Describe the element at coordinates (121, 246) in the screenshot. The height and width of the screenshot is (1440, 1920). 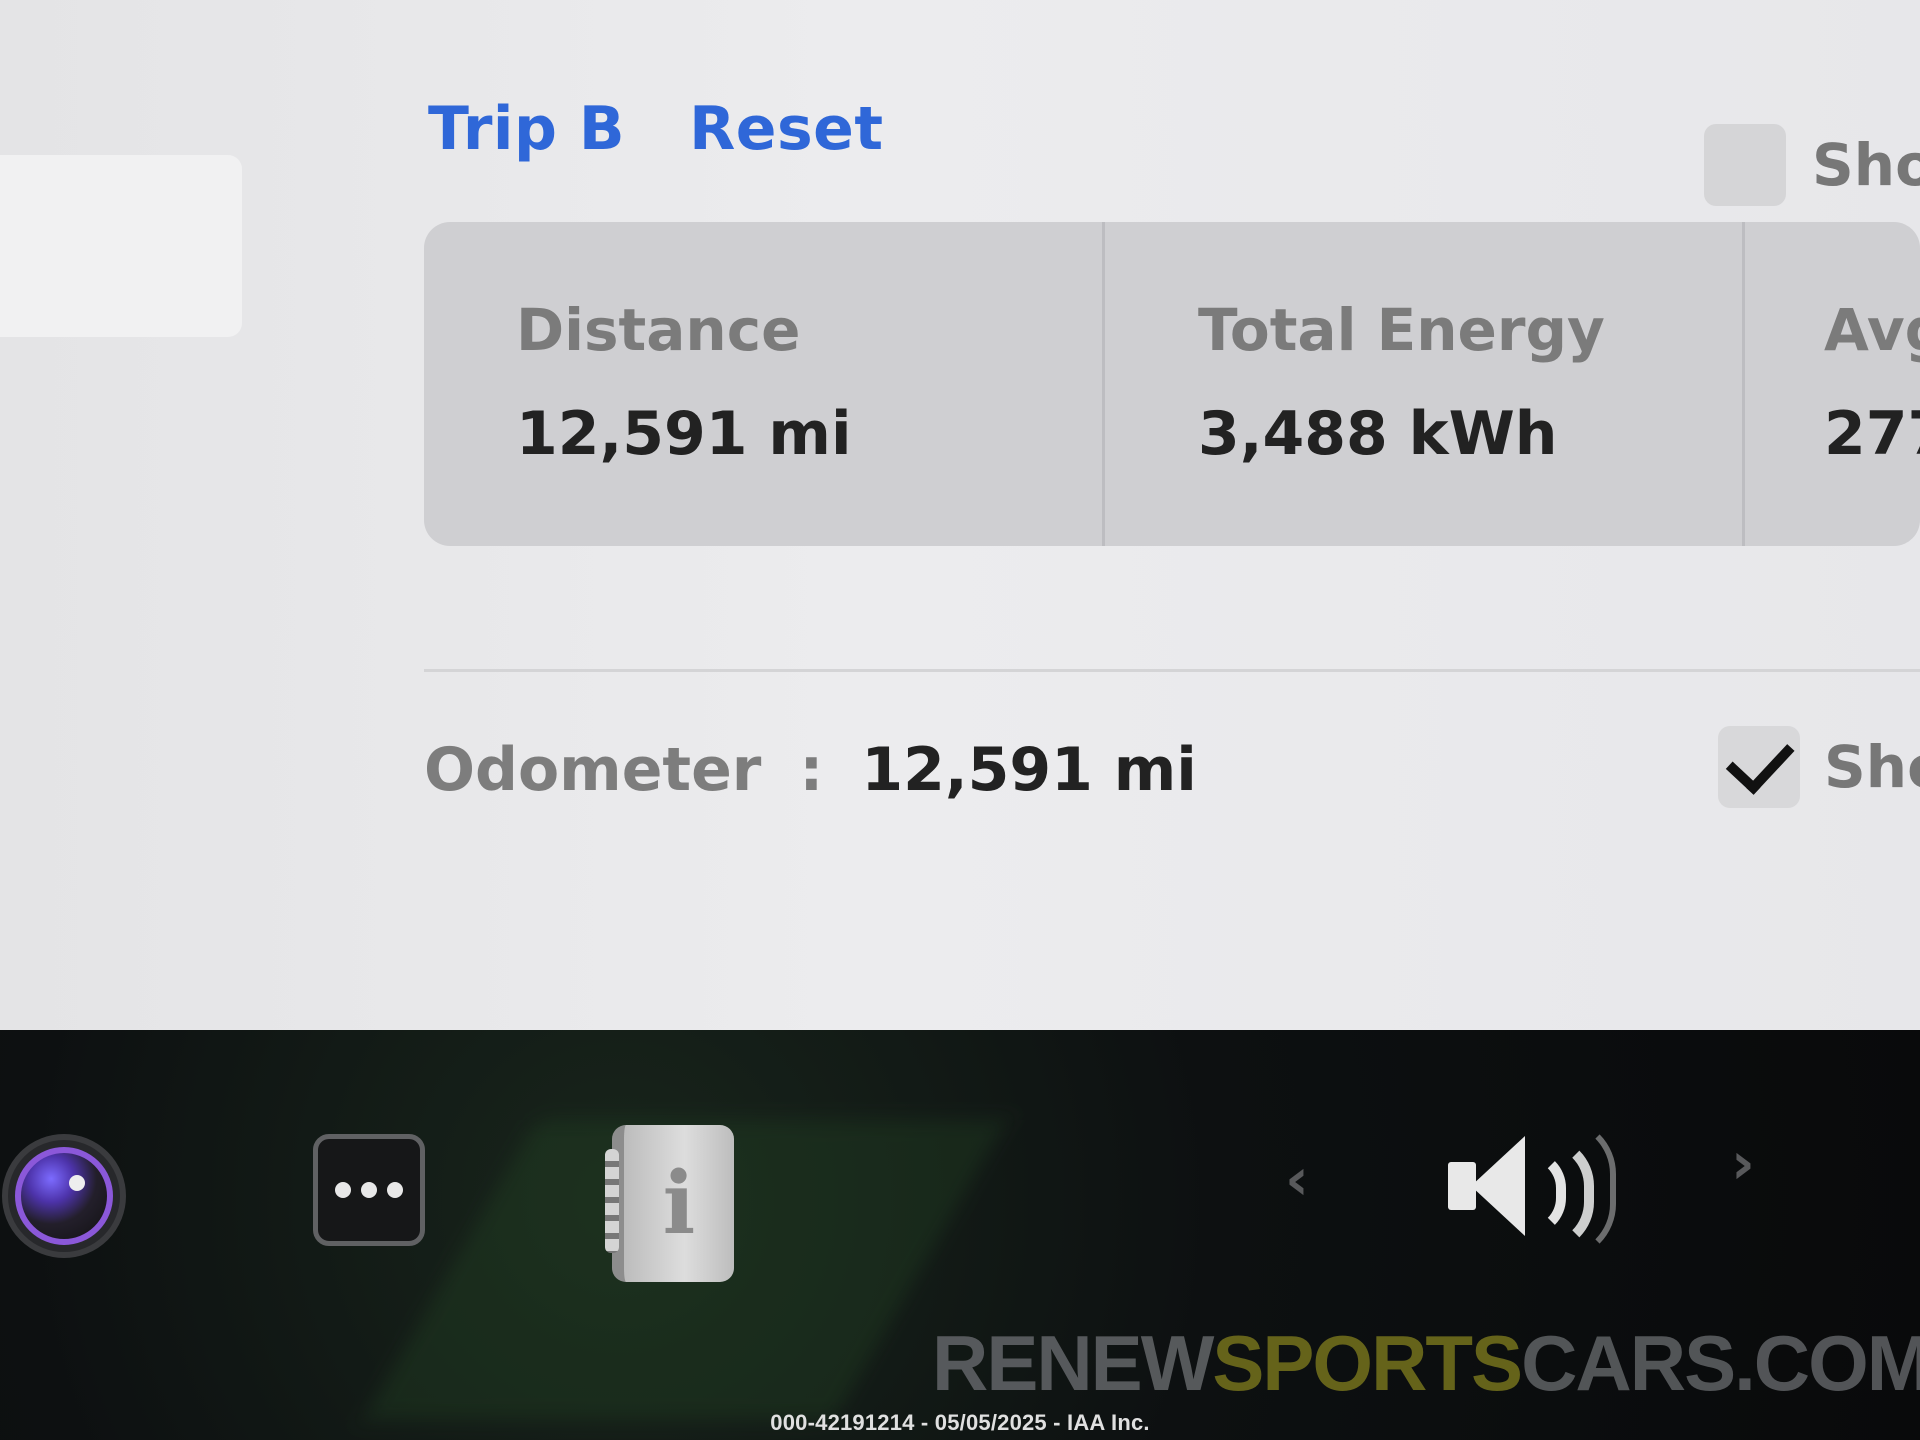
I see `left-panel` at that location.